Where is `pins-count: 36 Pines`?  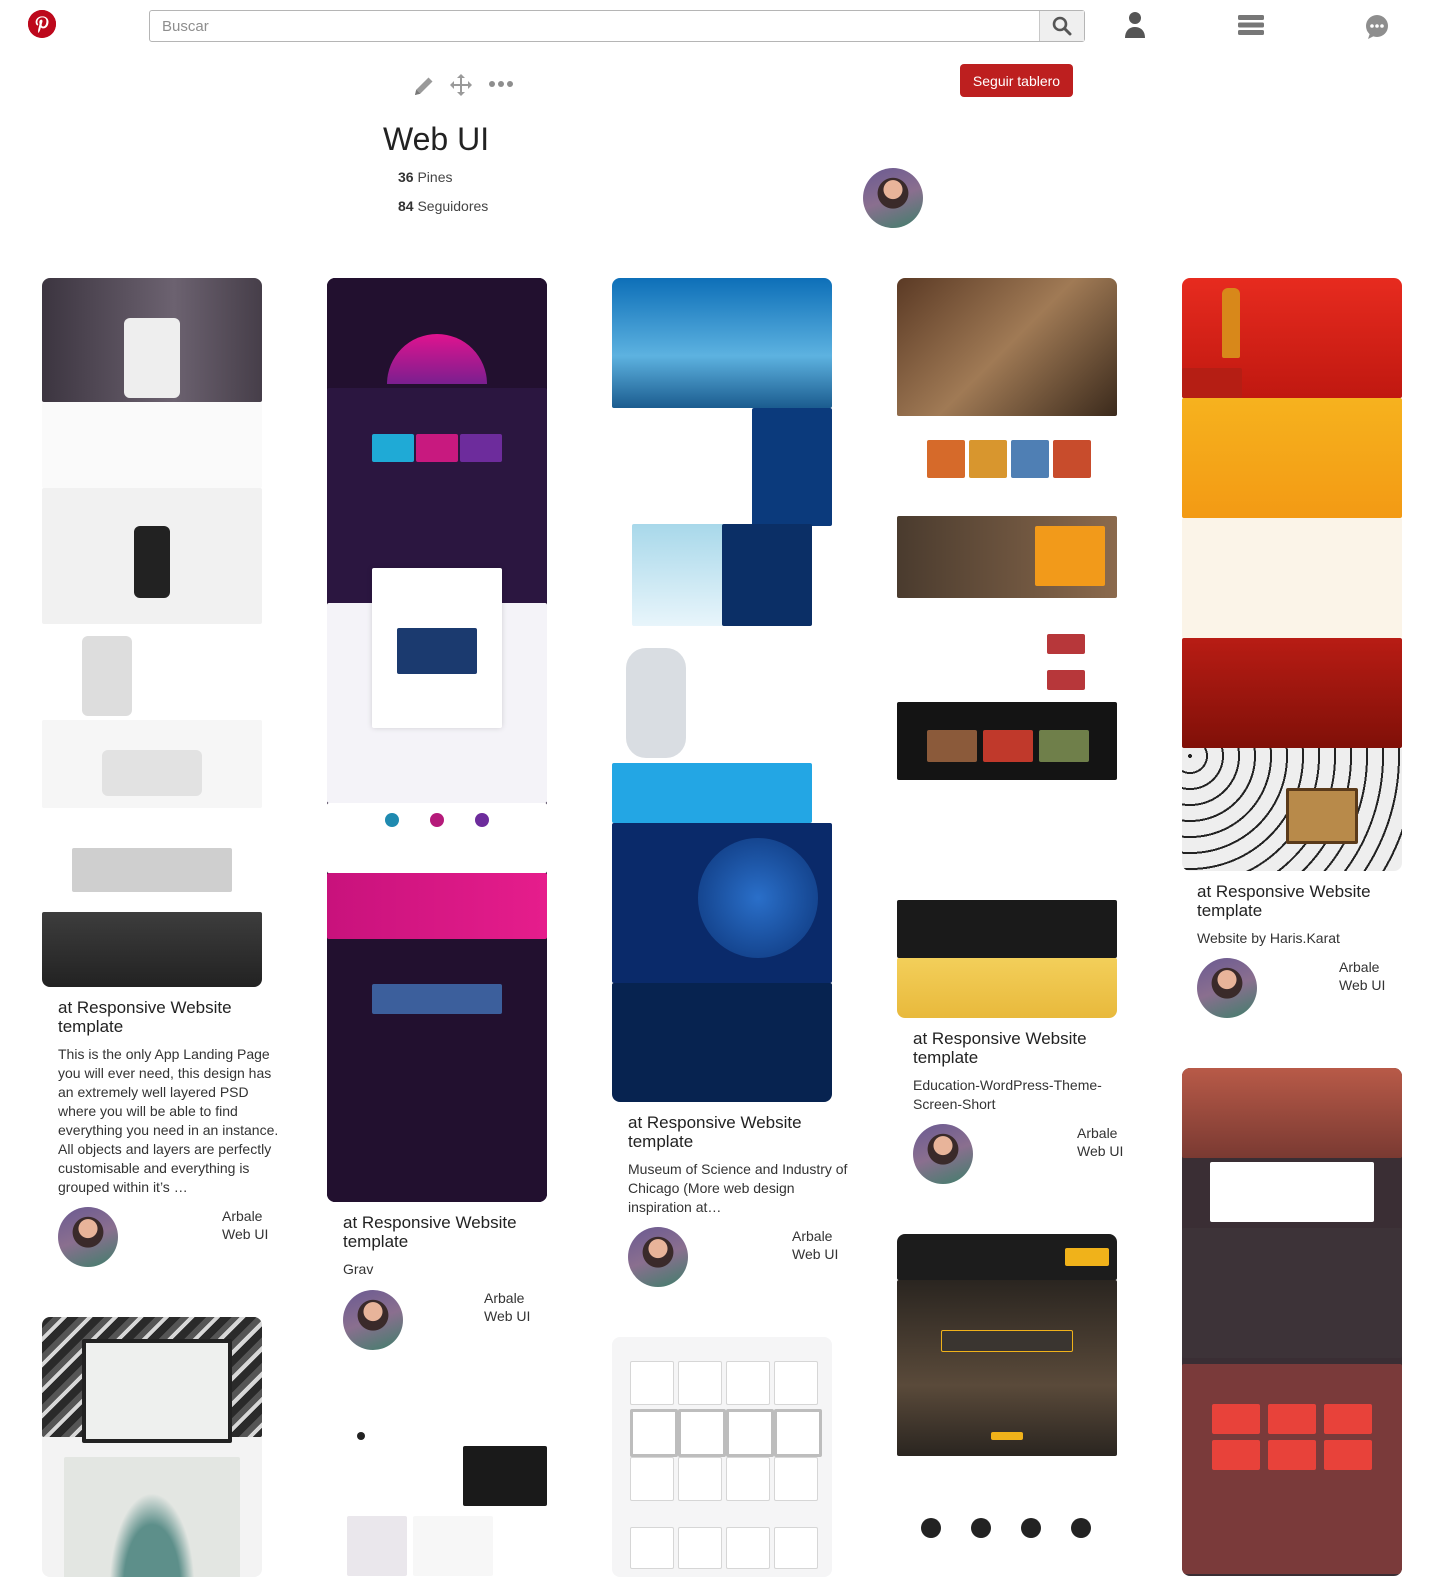
pins-count: 36 Pines is located at coordinates (425, 177).